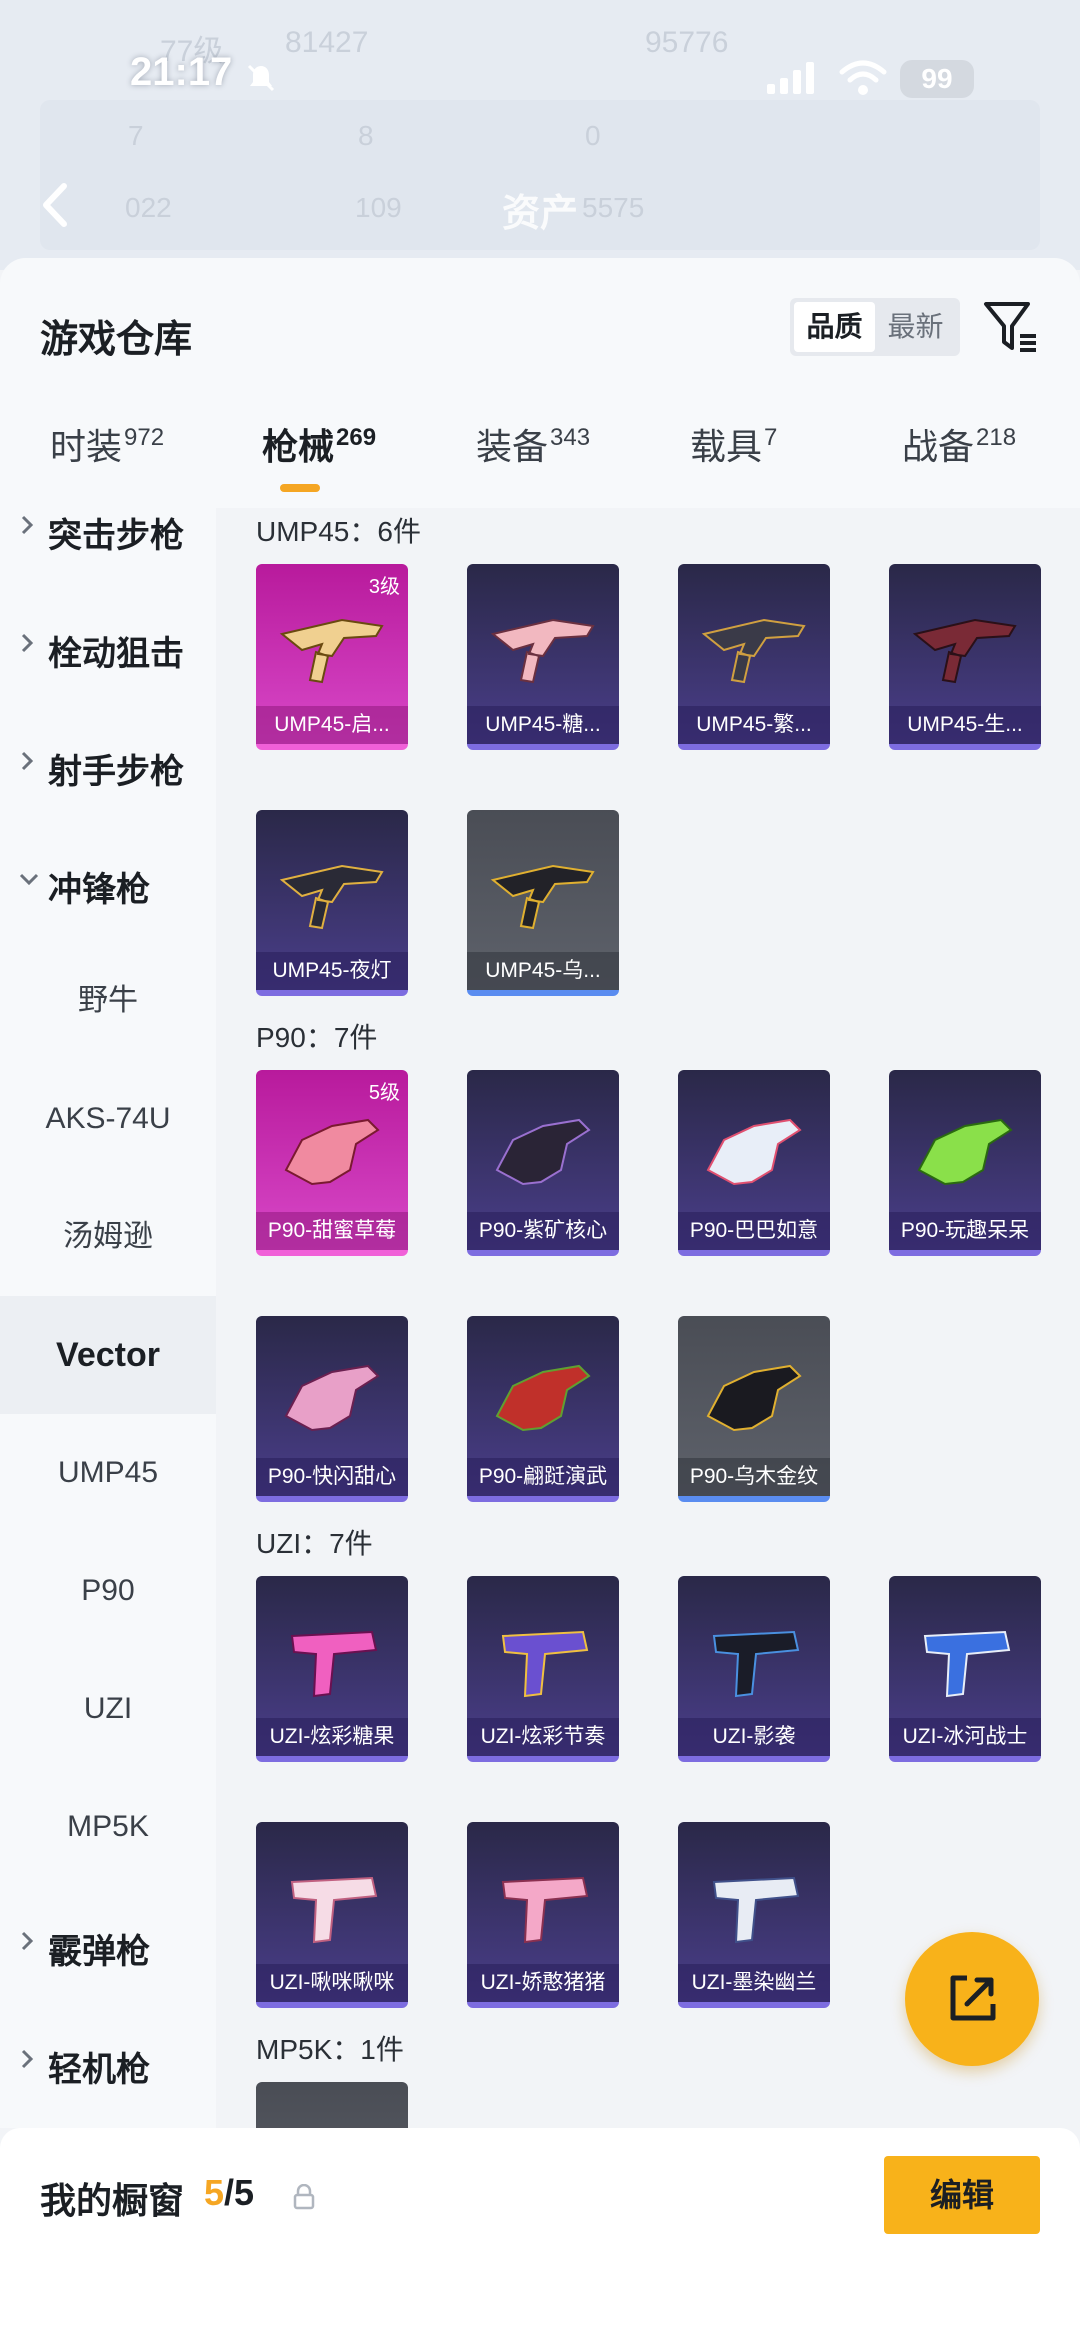  Describe the element at coordinates (593, 135) in the screenshot. I see `stat-3: 0` at that location.